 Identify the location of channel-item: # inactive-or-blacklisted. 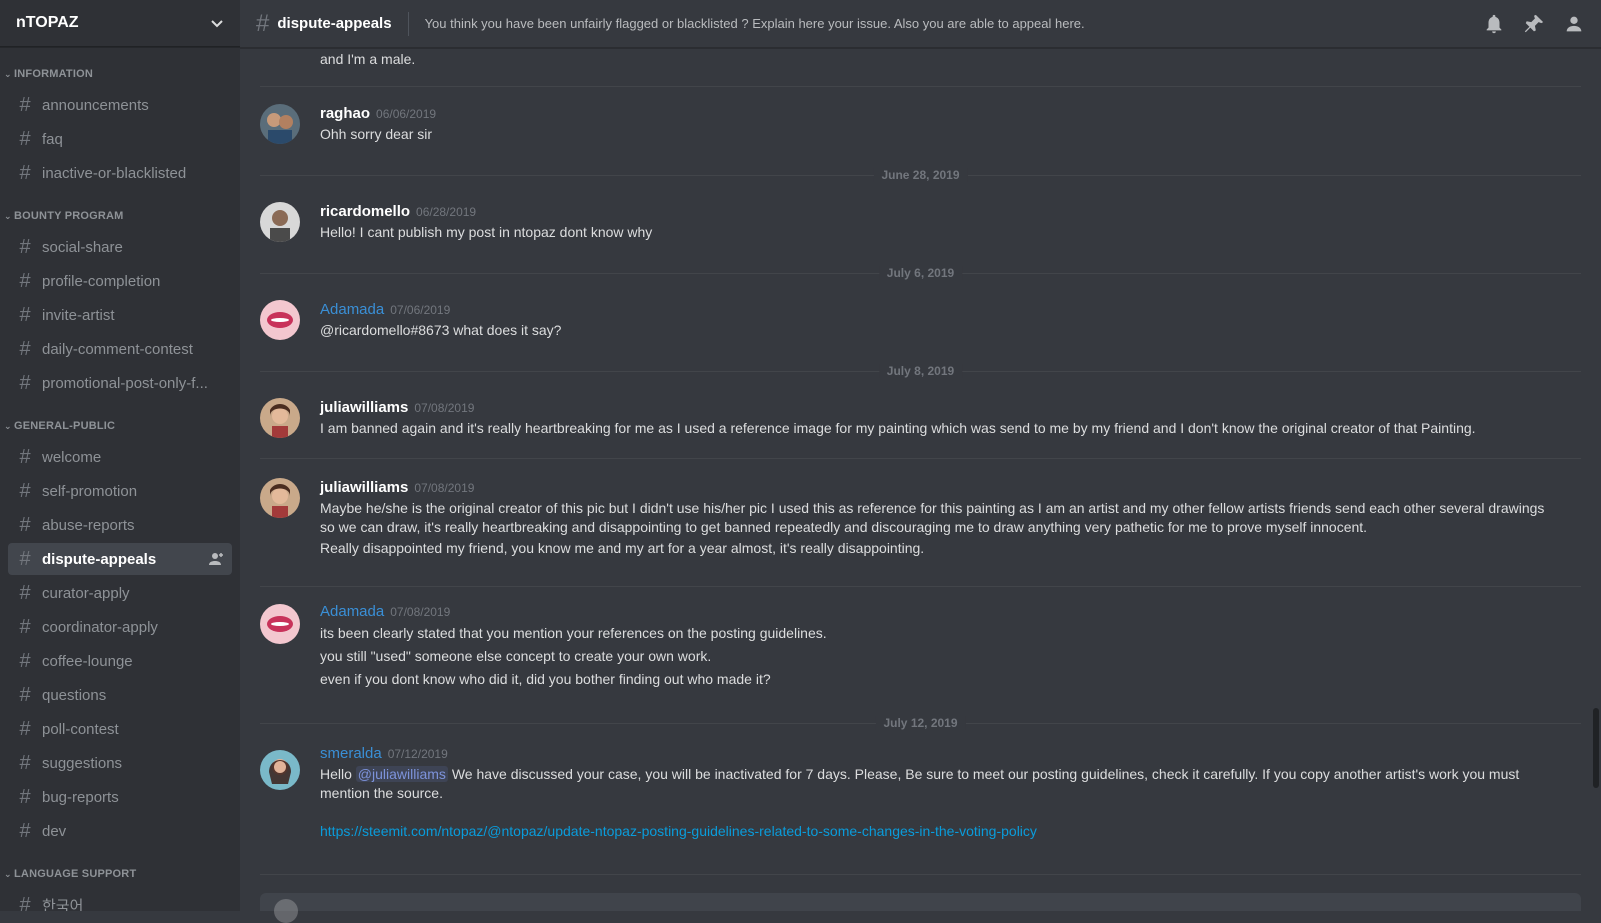
(120, 173).